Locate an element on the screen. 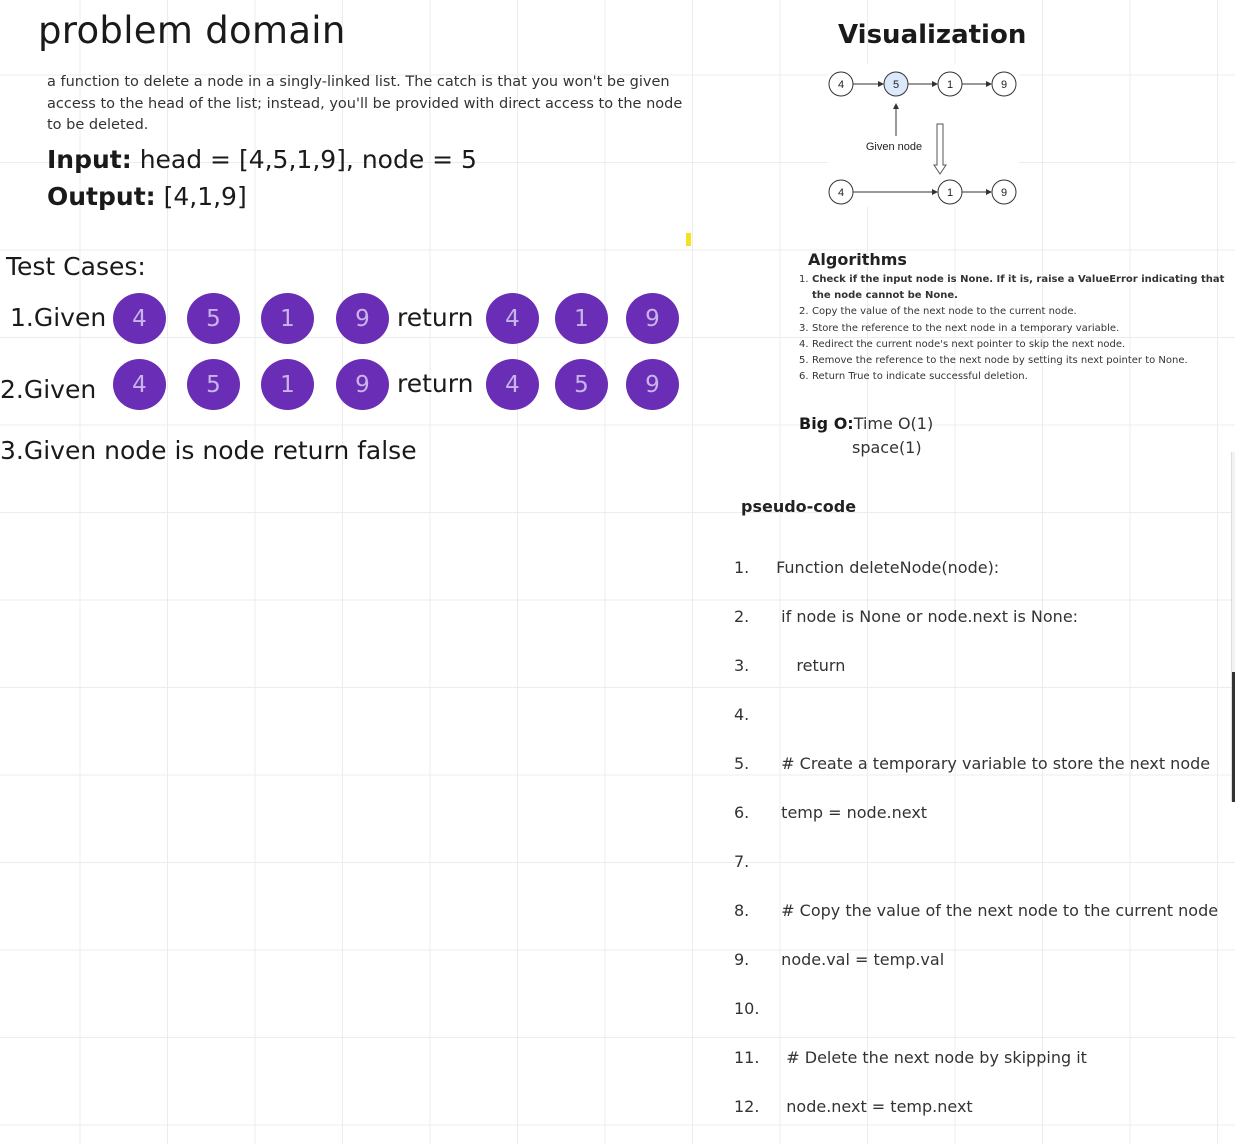  output-value: [4,1,9] is located at coordinates (201, 196).